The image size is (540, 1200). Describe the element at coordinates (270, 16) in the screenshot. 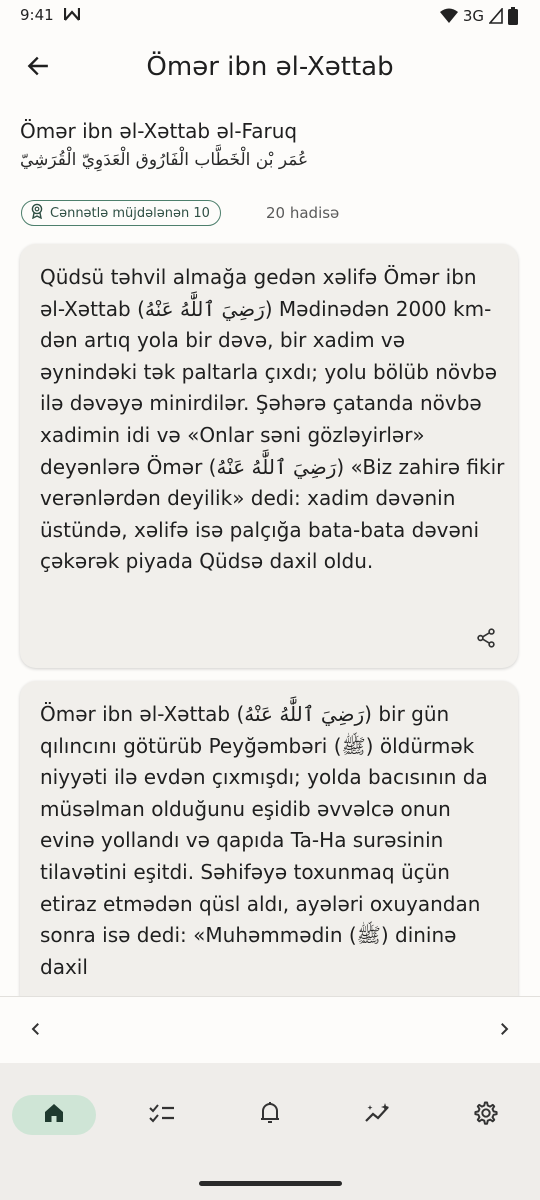

I see `status-bar: 9:41 3G` at that location.